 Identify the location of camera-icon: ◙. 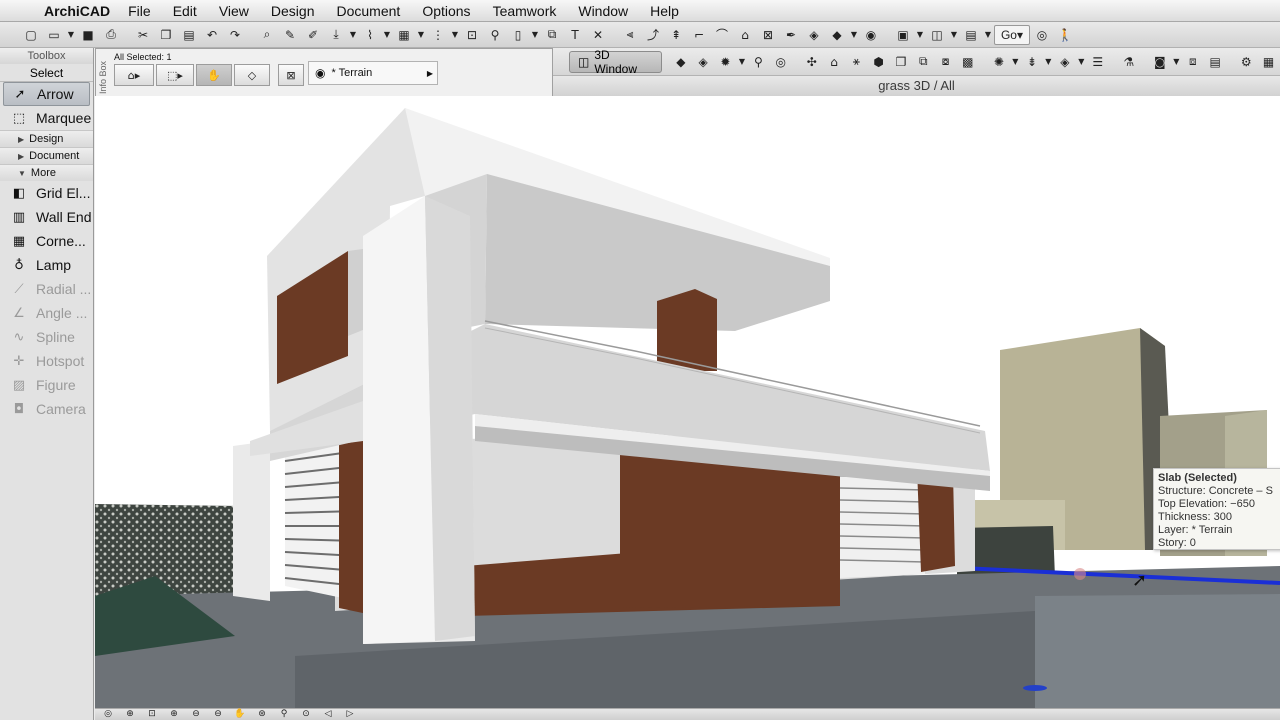
(1159, 62).